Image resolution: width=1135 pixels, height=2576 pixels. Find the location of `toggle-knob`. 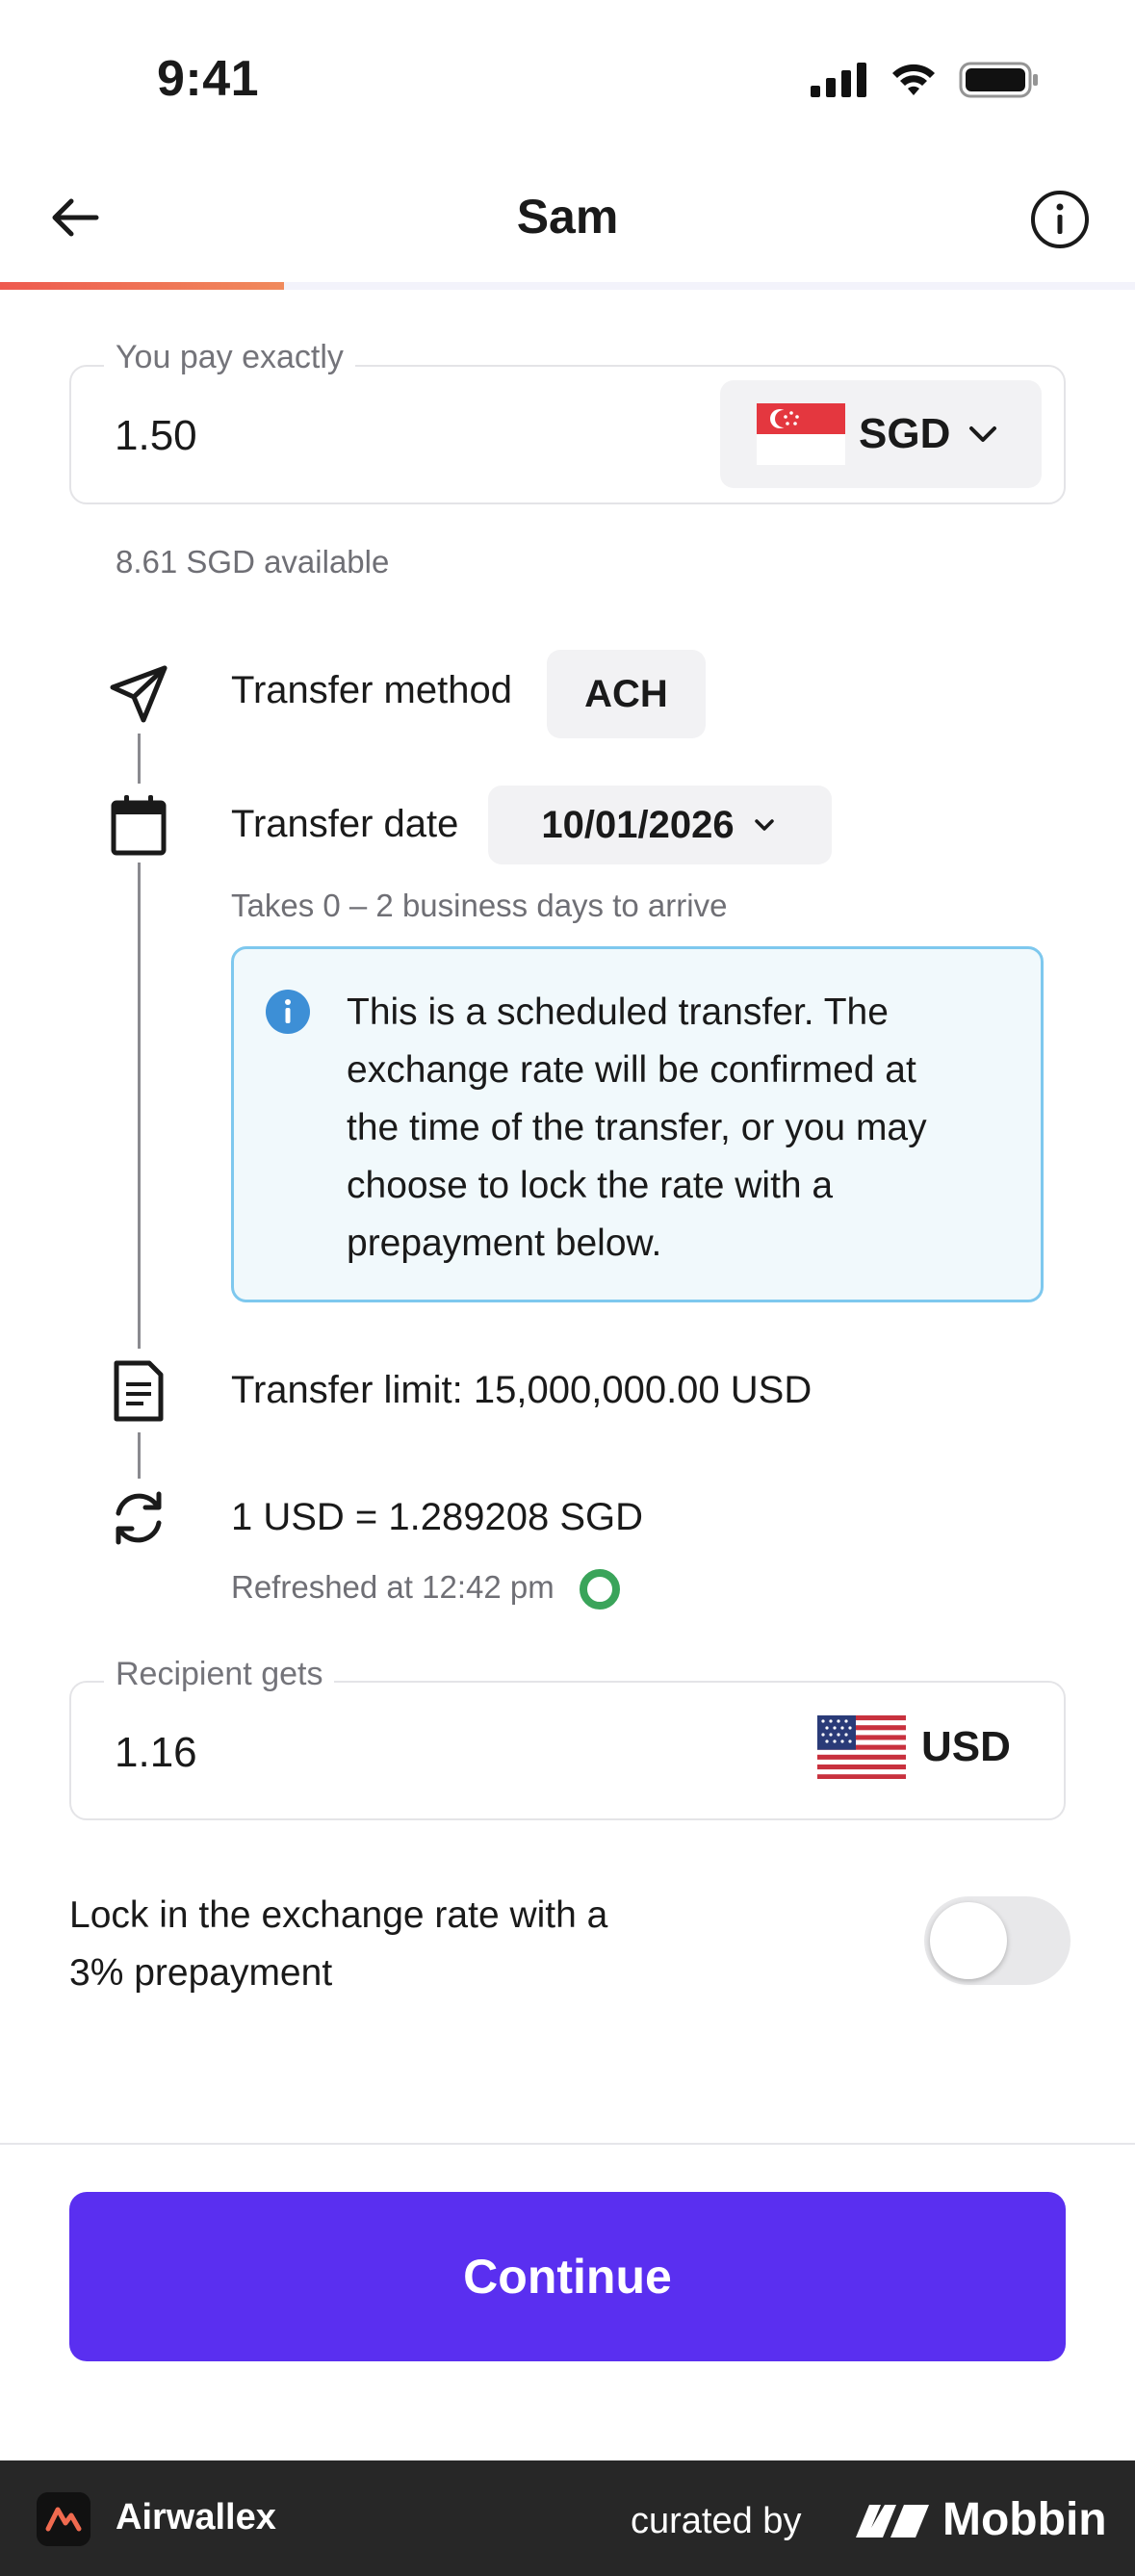

toggle-knob is located at coordinates (968, 1940).